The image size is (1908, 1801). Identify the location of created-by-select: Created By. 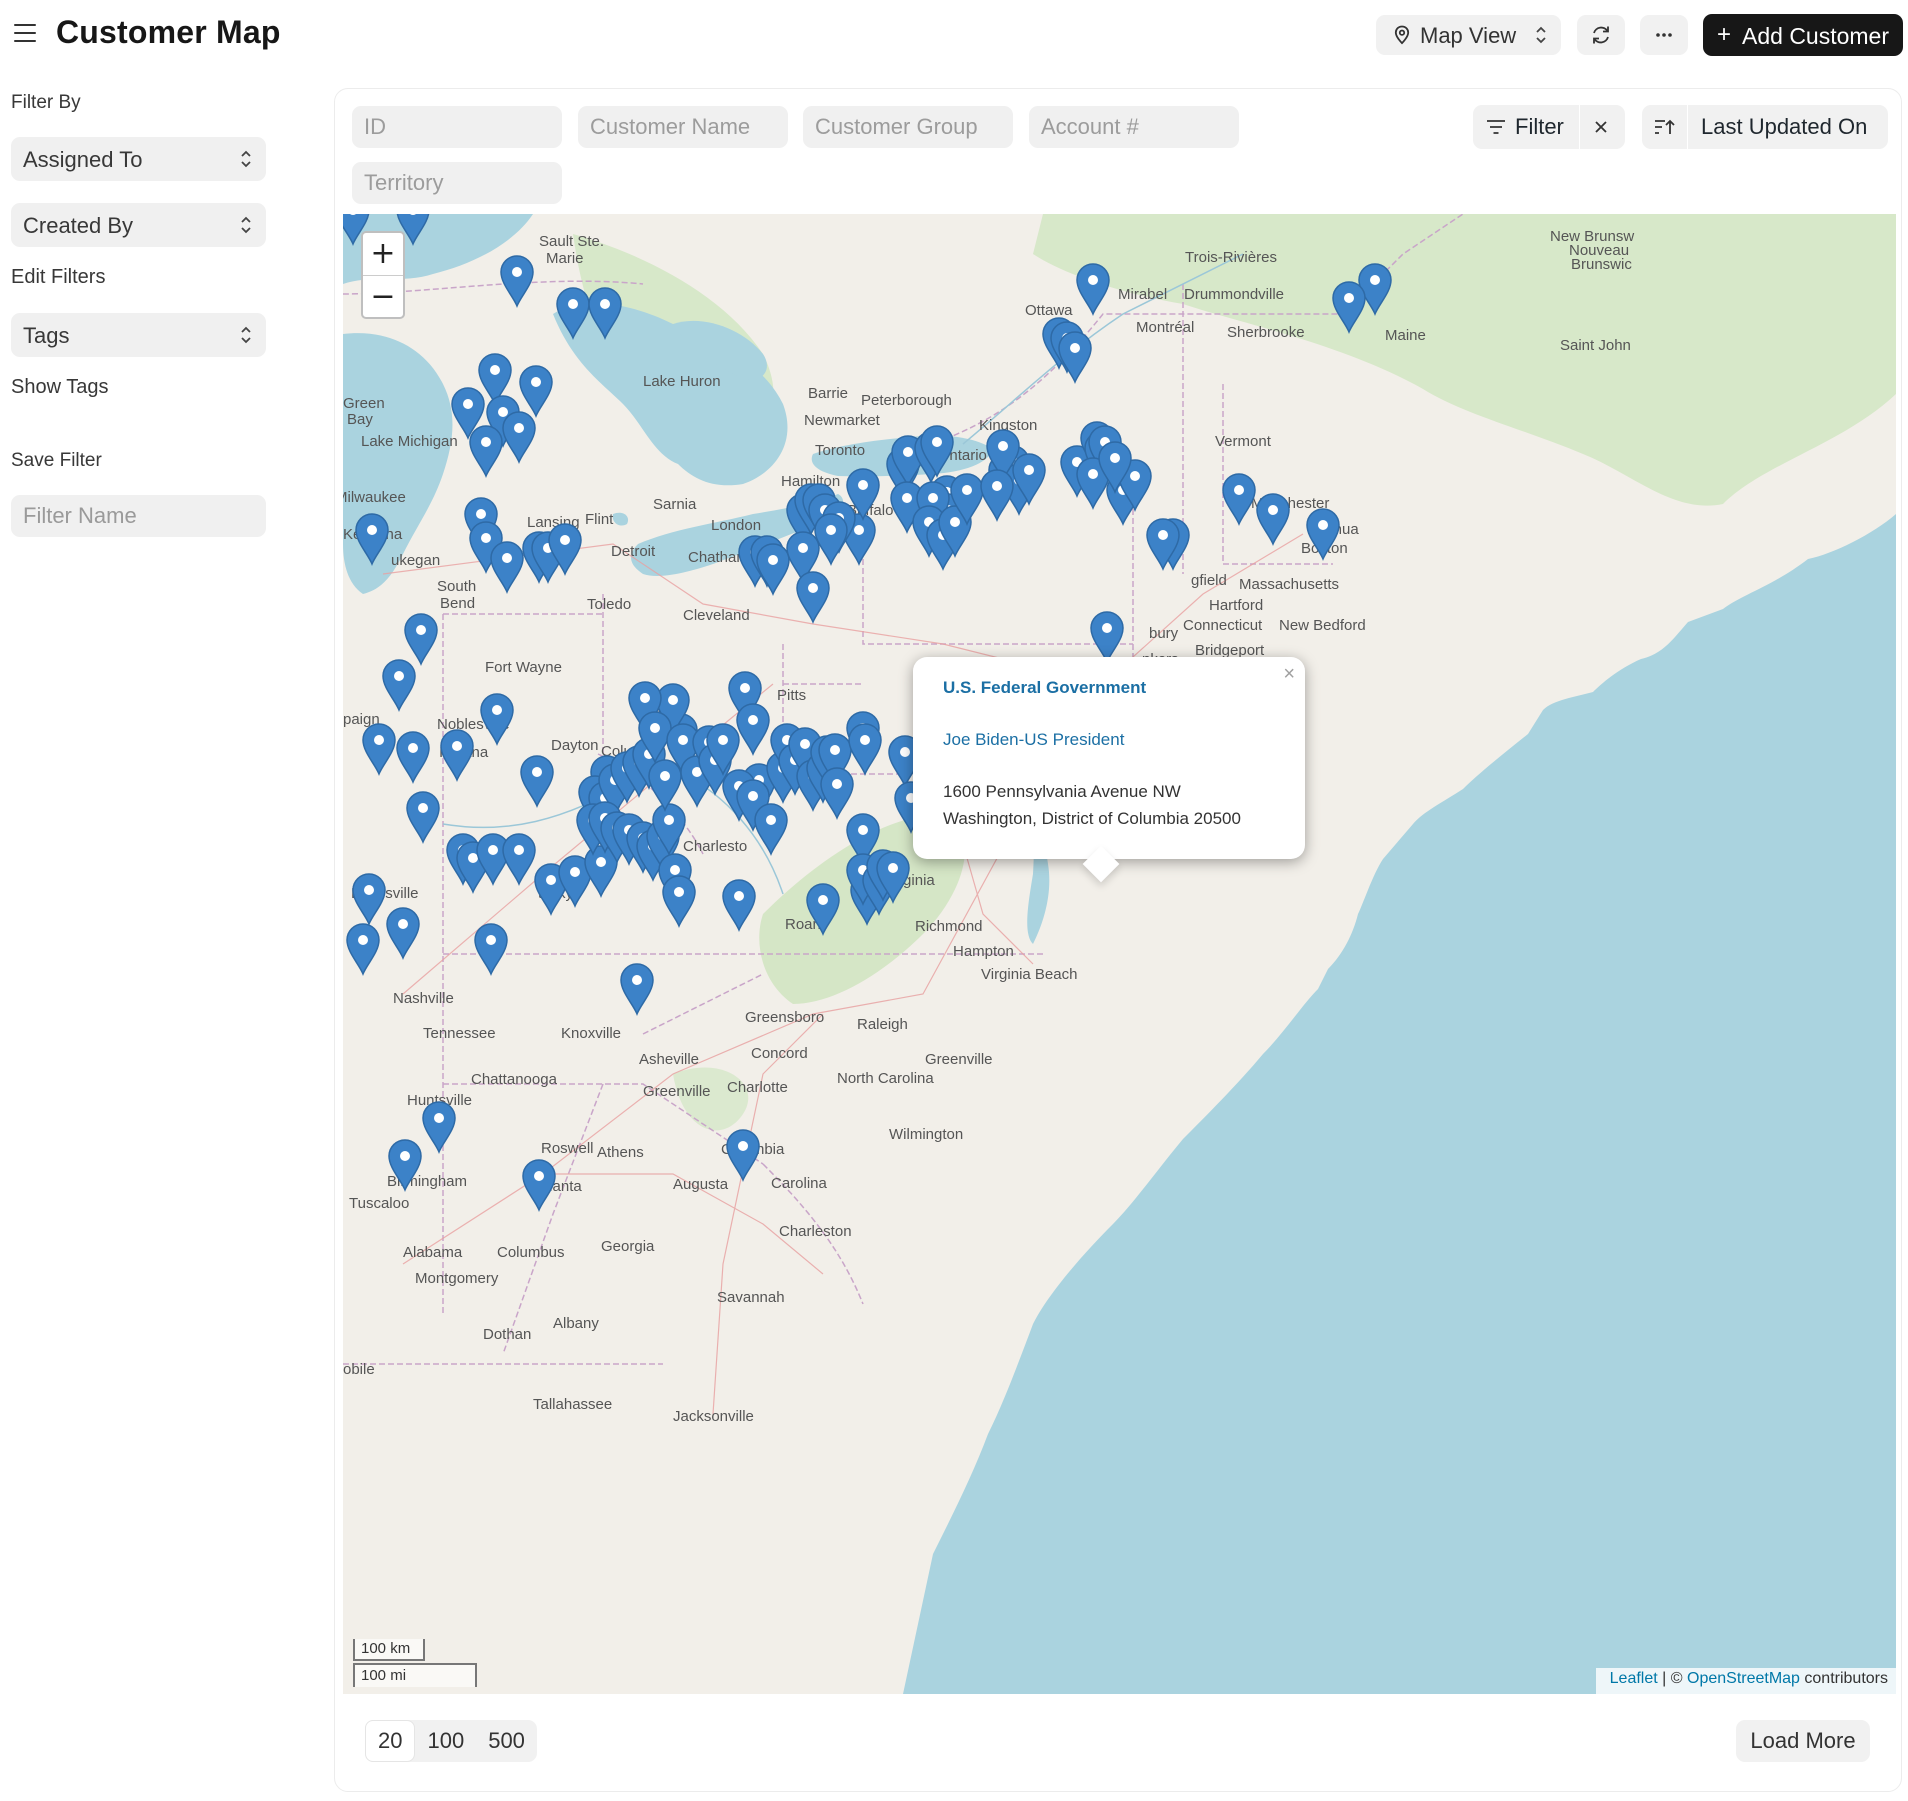
(138, 225).